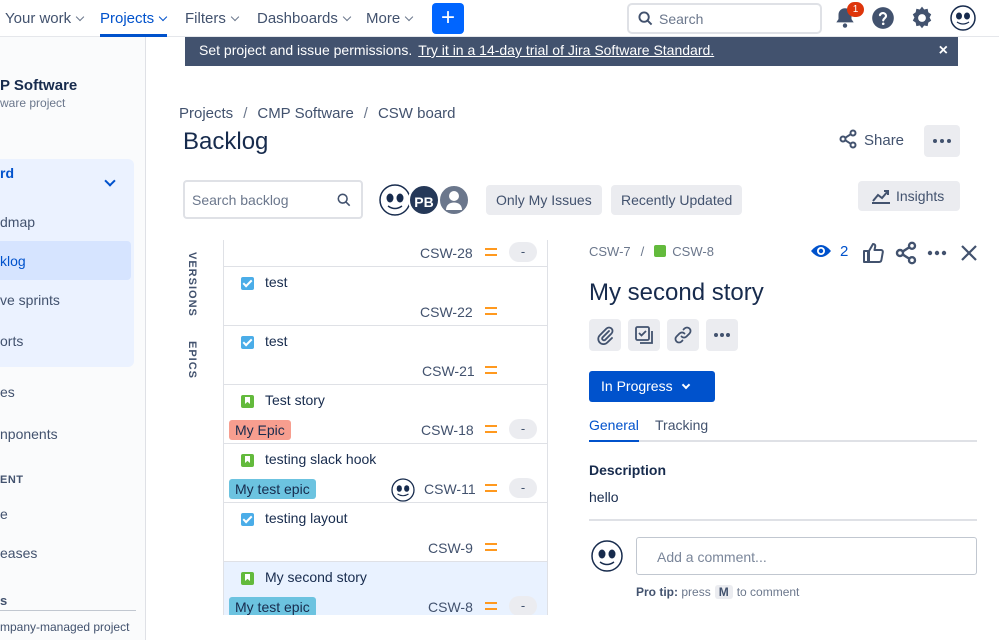 This screenshot has height=640, width=999. Describe the element at coordinates (681, 19) in the screenshot. I see `global-search-placeholder: Search` at that location.